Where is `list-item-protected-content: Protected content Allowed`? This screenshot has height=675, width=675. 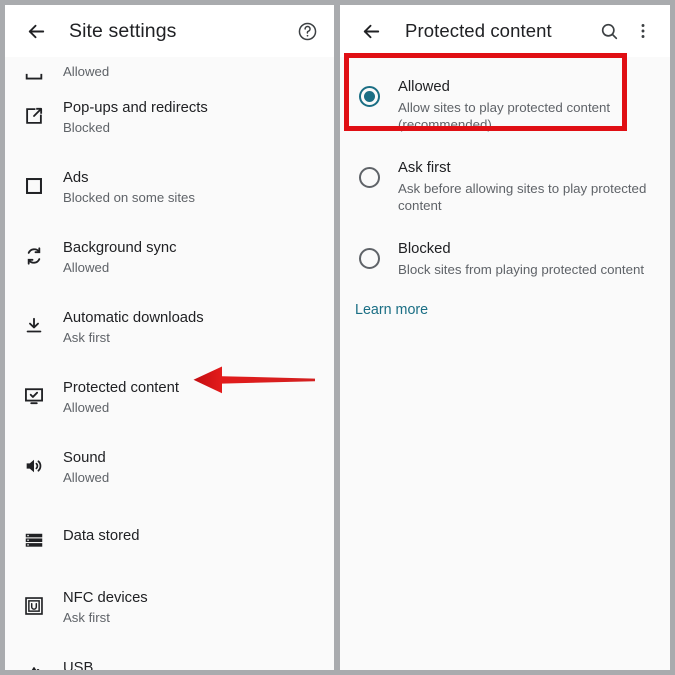
list-item-protected-content: Protected content Allowed is located at coordinates (169, 398).